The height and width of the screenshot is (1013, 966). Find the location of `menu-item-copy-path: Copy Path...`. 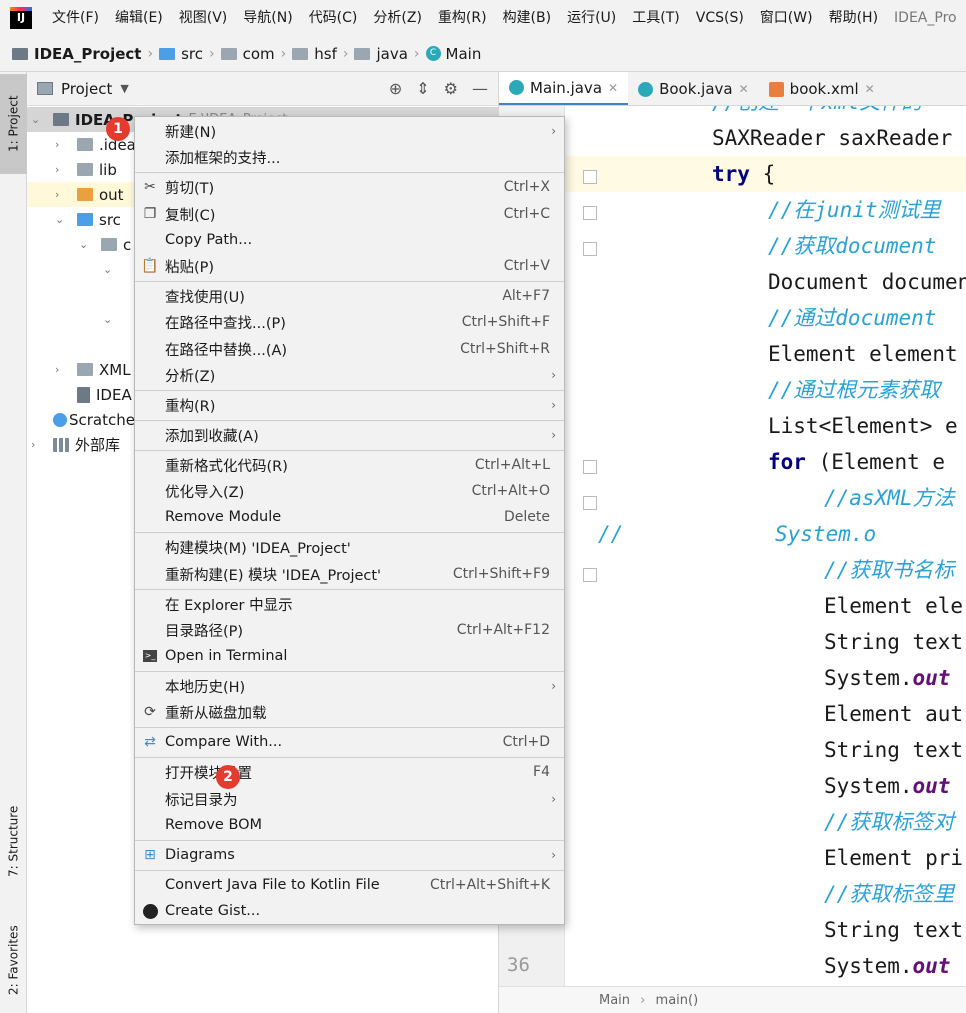

menu-item-copy-path: Copy Path... is located at coordinates (349, 240).